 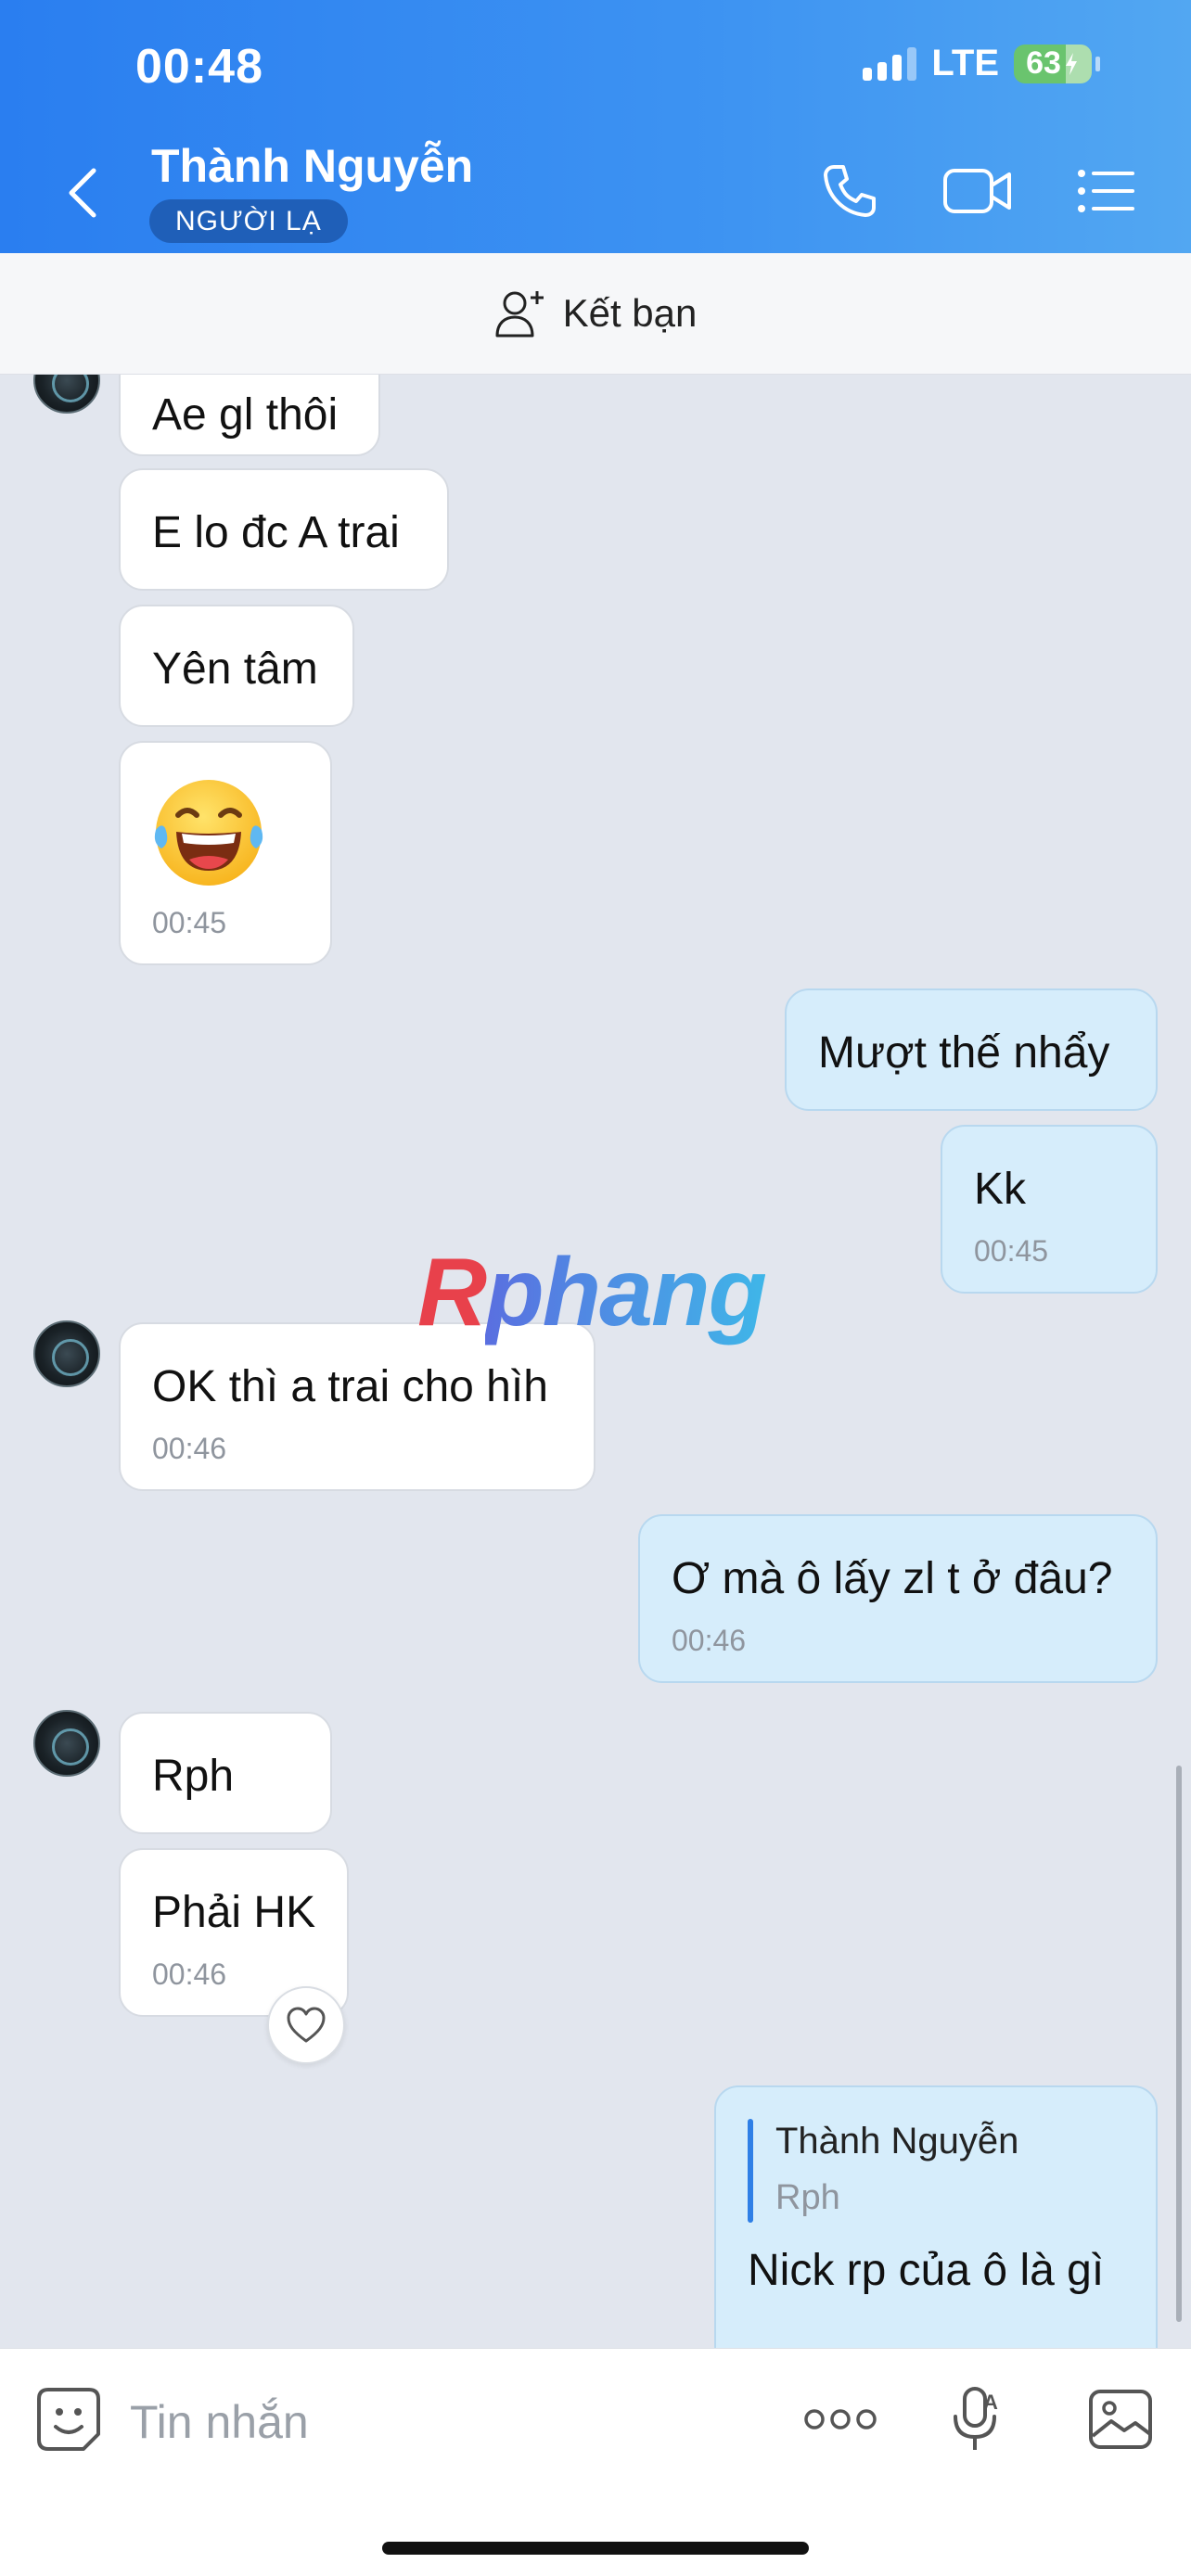 What do you see at coordinates (235, 669) in the screenshot?
I see `message-text: Yên tâm` at bounding box center [235, 669].